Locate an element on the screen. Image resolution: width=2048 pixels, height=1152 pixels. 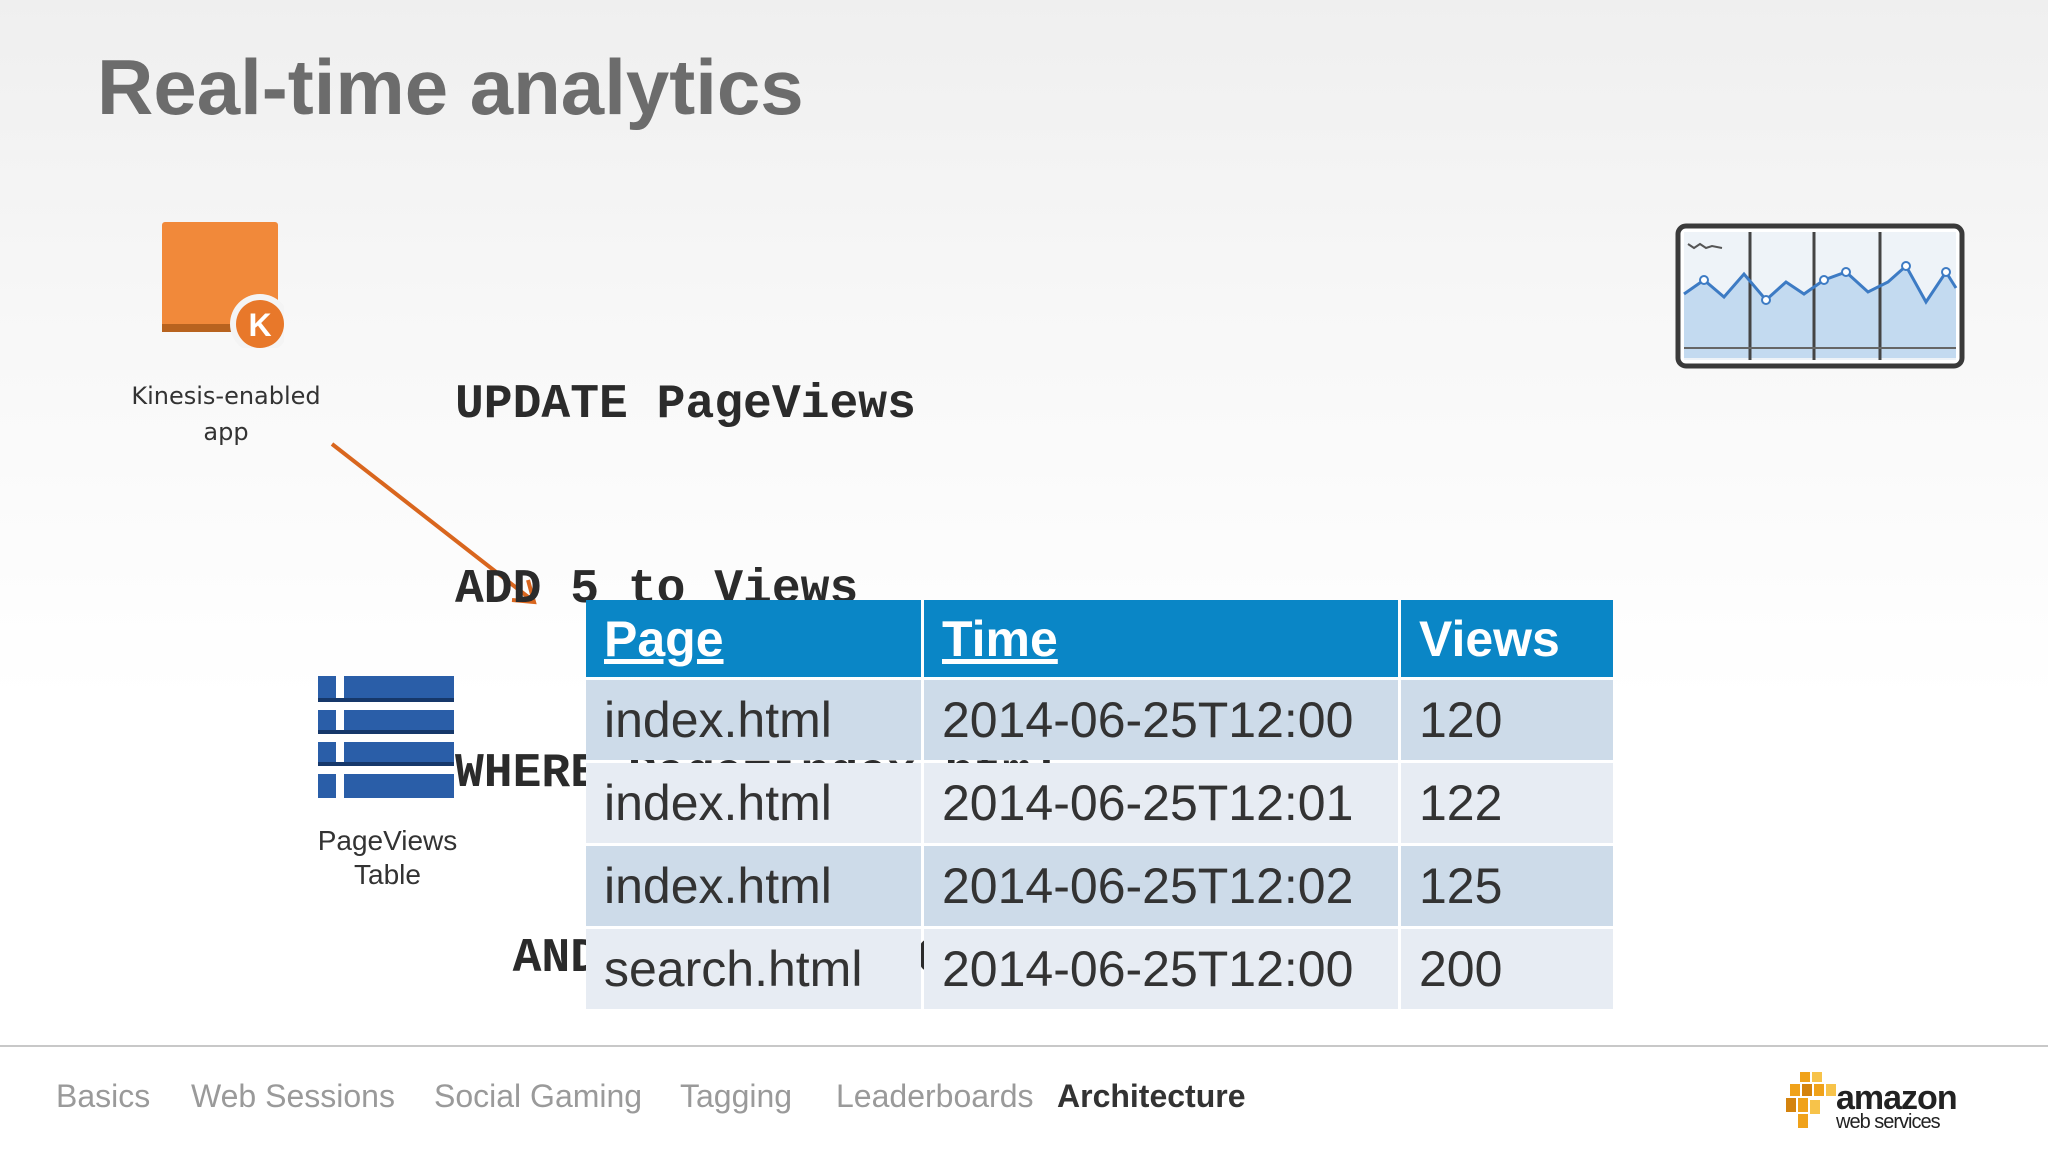
cell-time: 2014-06-25T12:01 is located at coordinates (1161, 803).